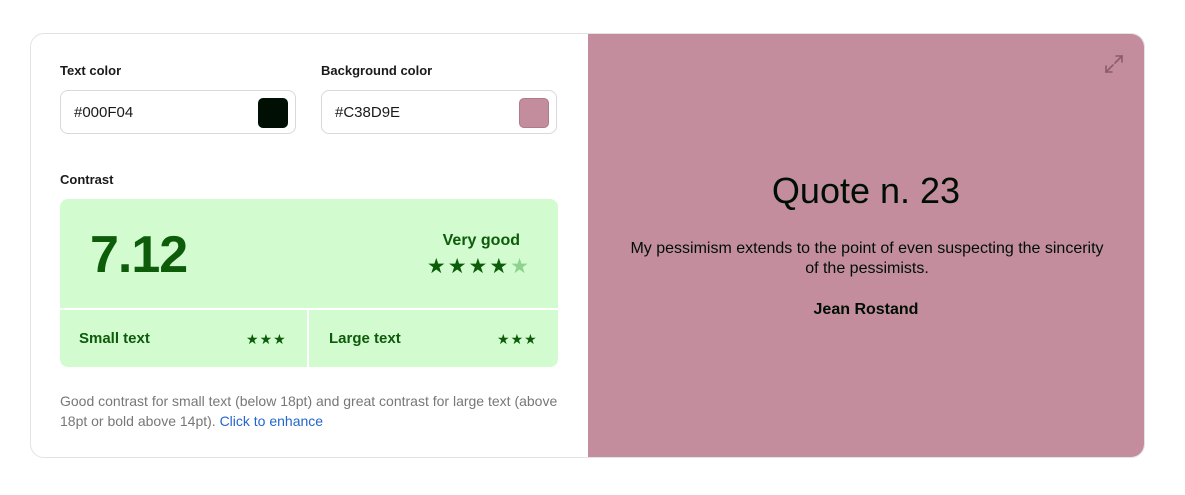 This screenshot has width=1185, height=495. I want to click on background-color-swatch, so click(534, 113).